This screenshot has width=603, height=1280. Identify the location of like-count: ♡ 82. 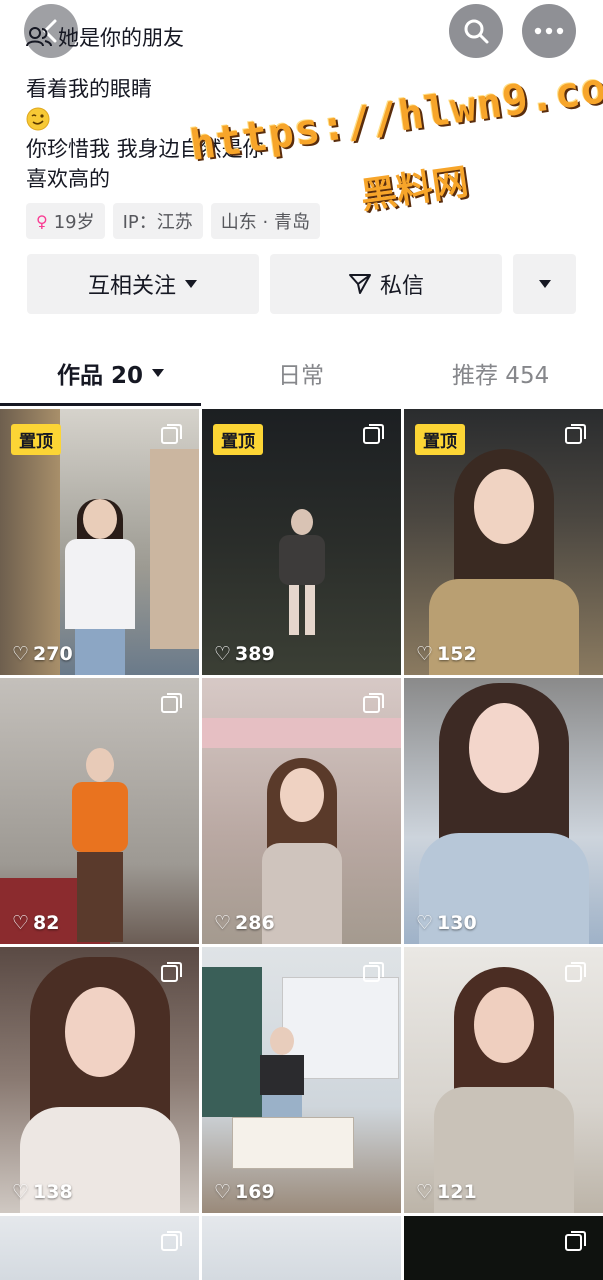
(36, 923).